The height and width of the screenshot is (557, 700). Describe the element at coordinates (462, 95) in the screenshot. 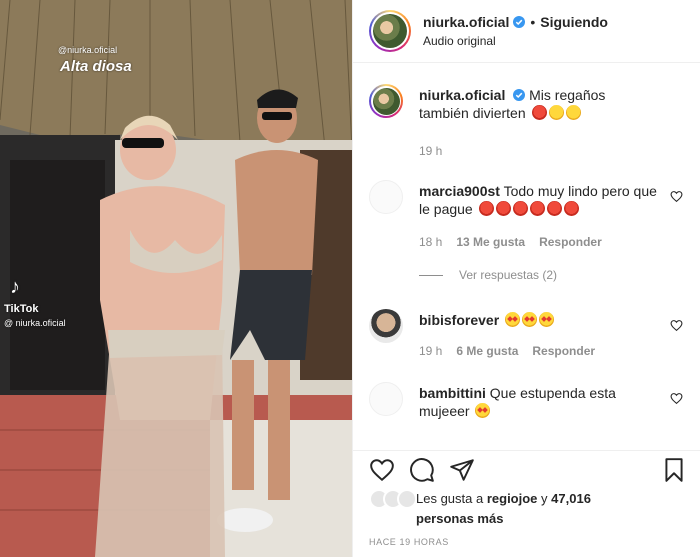

I see `caption-username: niurka.oficial` at that location.